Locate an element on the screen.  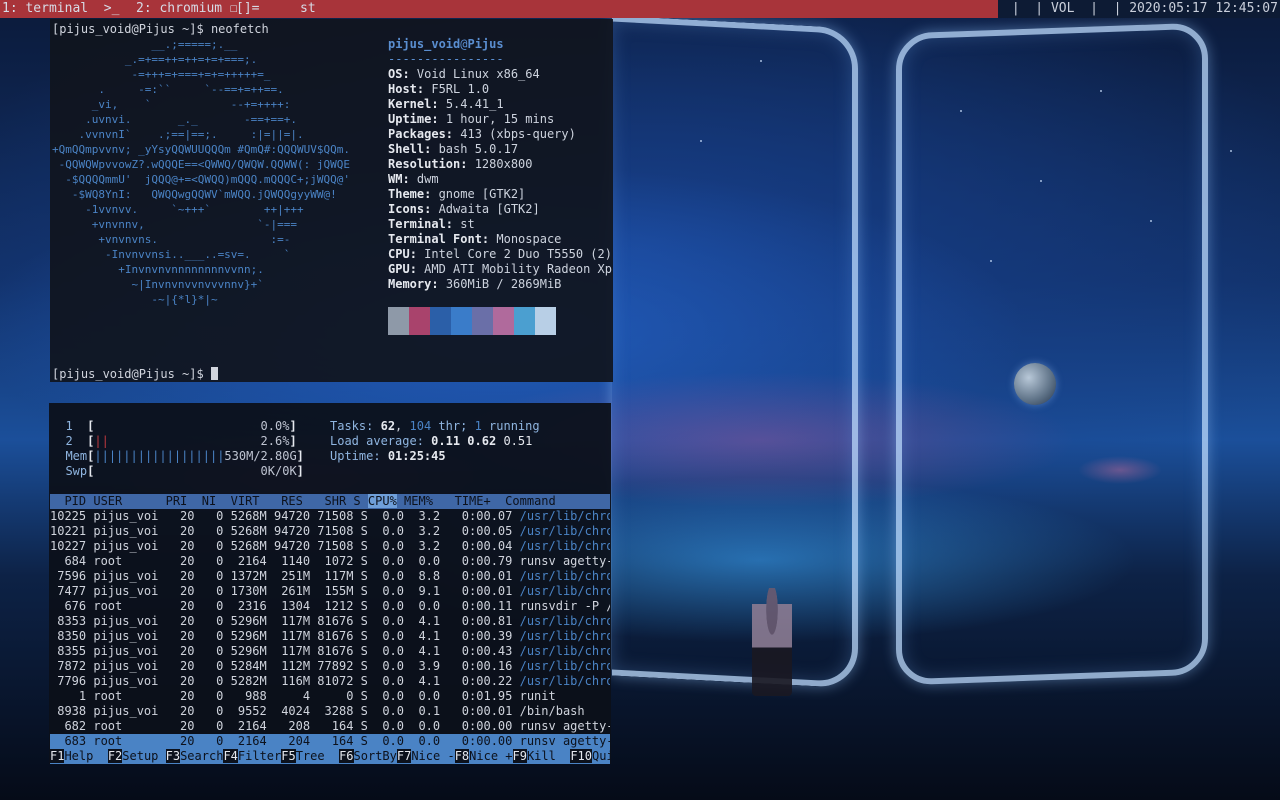
fkey-f2: F2Setup is located at coordinates (136, 756).